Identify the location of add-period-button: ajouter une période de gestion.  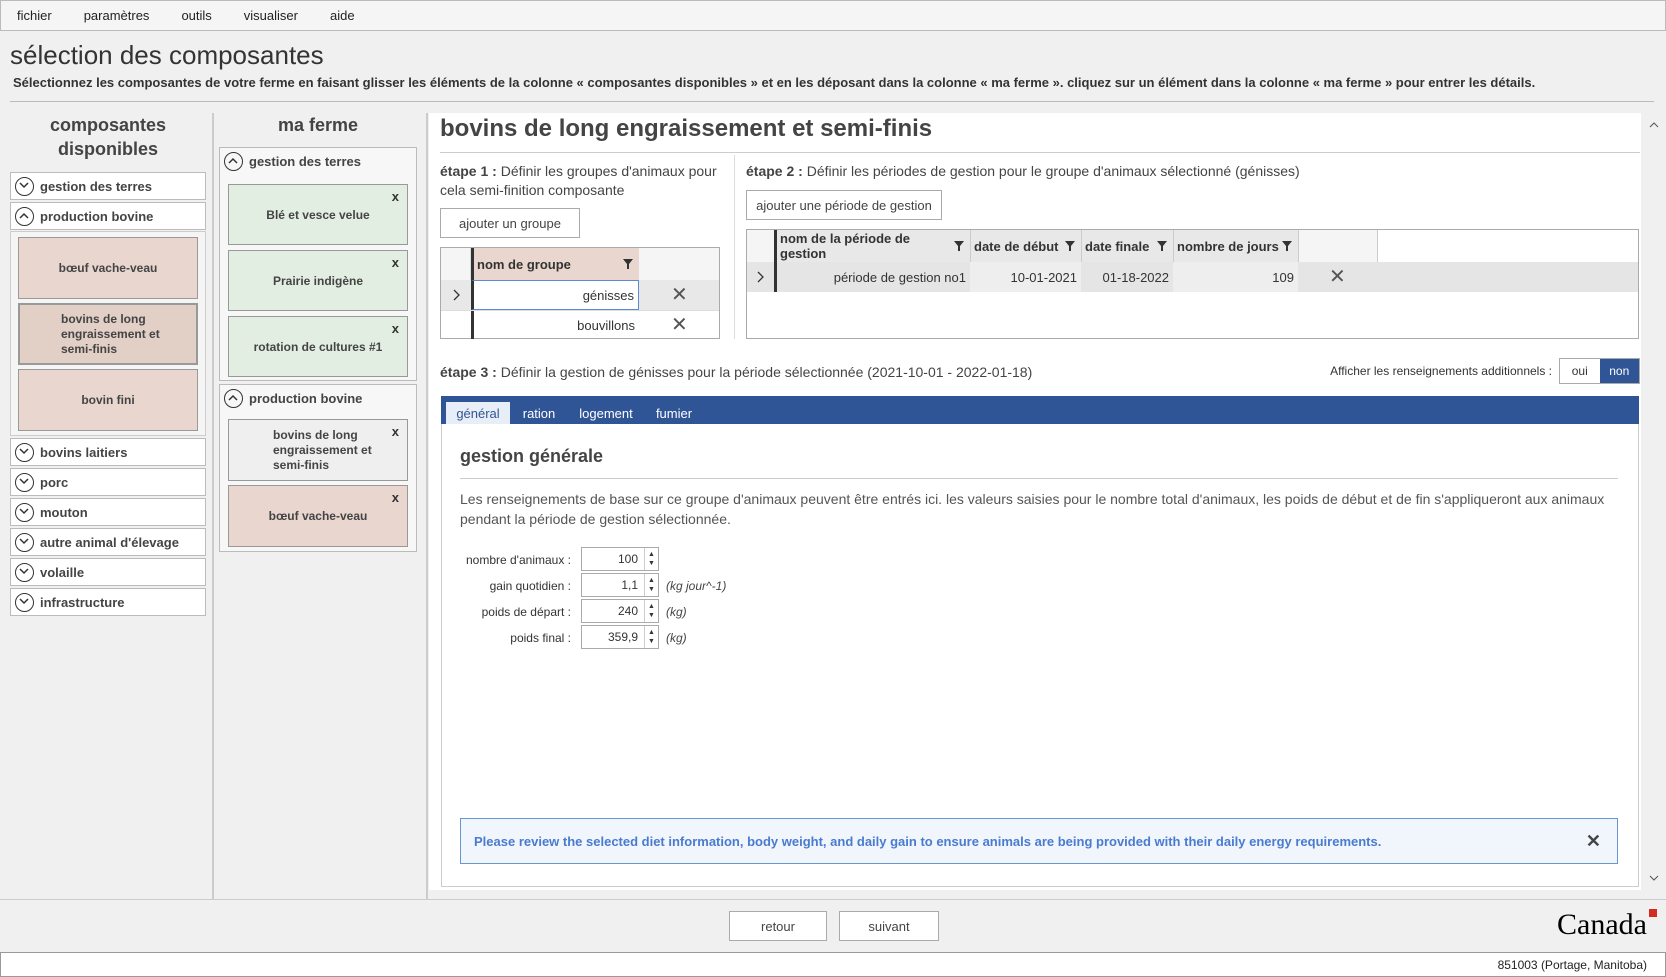
(844, 205).